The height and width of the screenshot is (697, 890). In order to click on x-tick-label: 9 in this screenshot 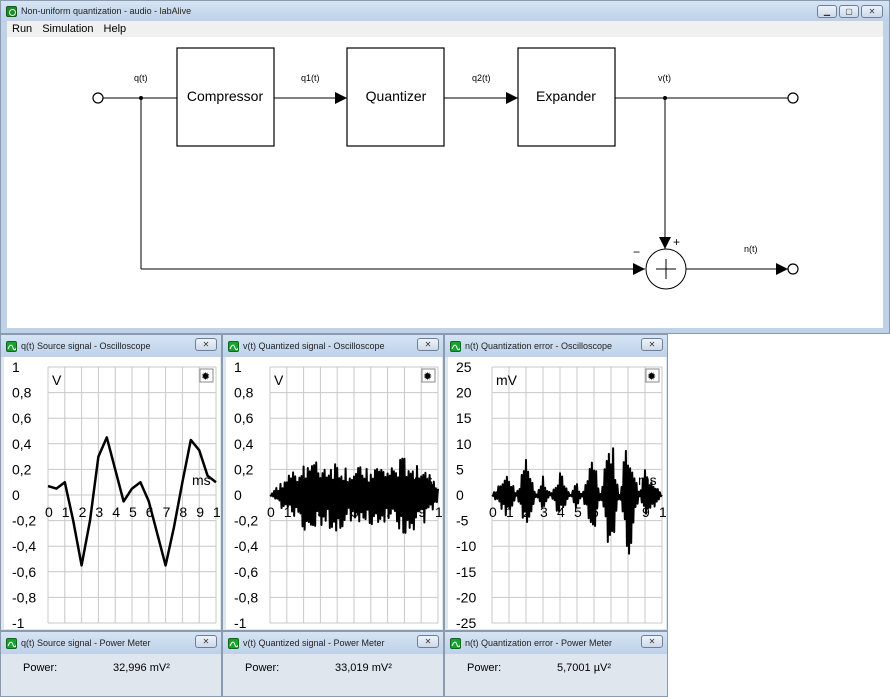, I will do `click(200, 512)`.